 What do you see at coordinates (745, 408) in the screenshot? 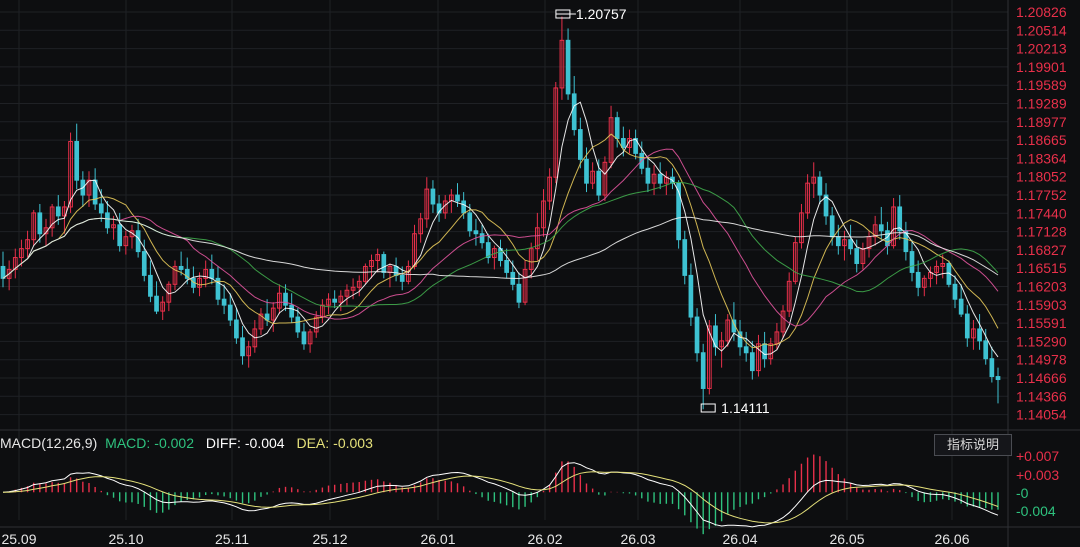
I see `low-label: 1.14111` at bounding box center [745, 408].